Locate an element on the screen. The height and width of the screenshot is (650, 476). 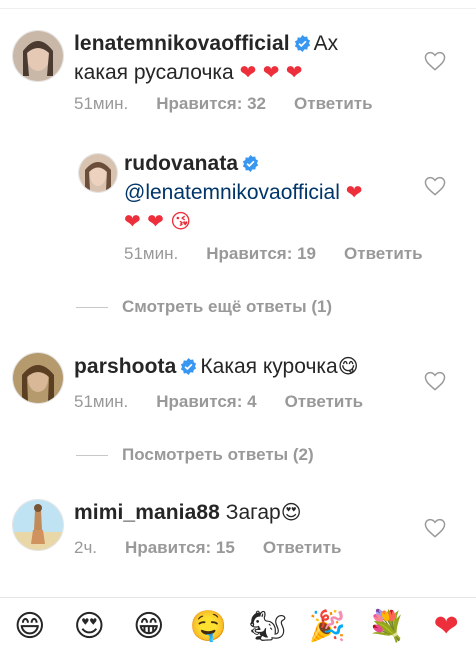
heart-emoji: ❤ is located at coordinates (354, 192).